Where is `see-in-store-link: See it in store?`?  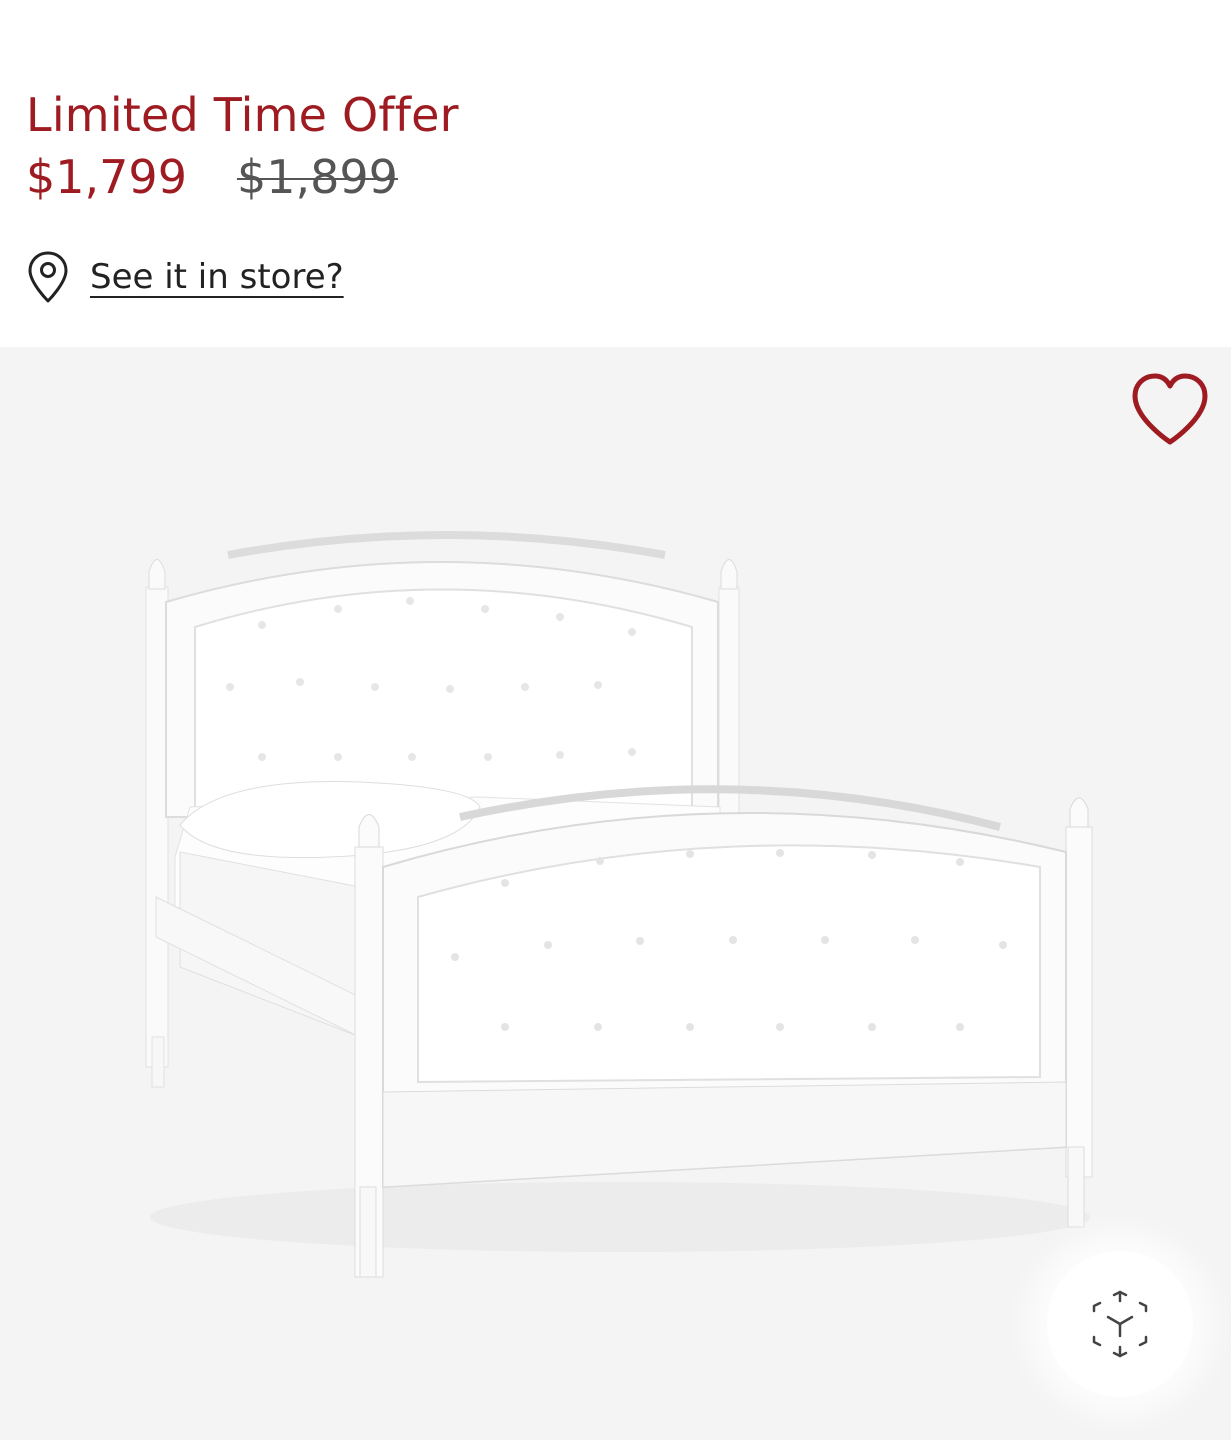
see-in-store-link: See it in store? is located at coordinates (217, 277).